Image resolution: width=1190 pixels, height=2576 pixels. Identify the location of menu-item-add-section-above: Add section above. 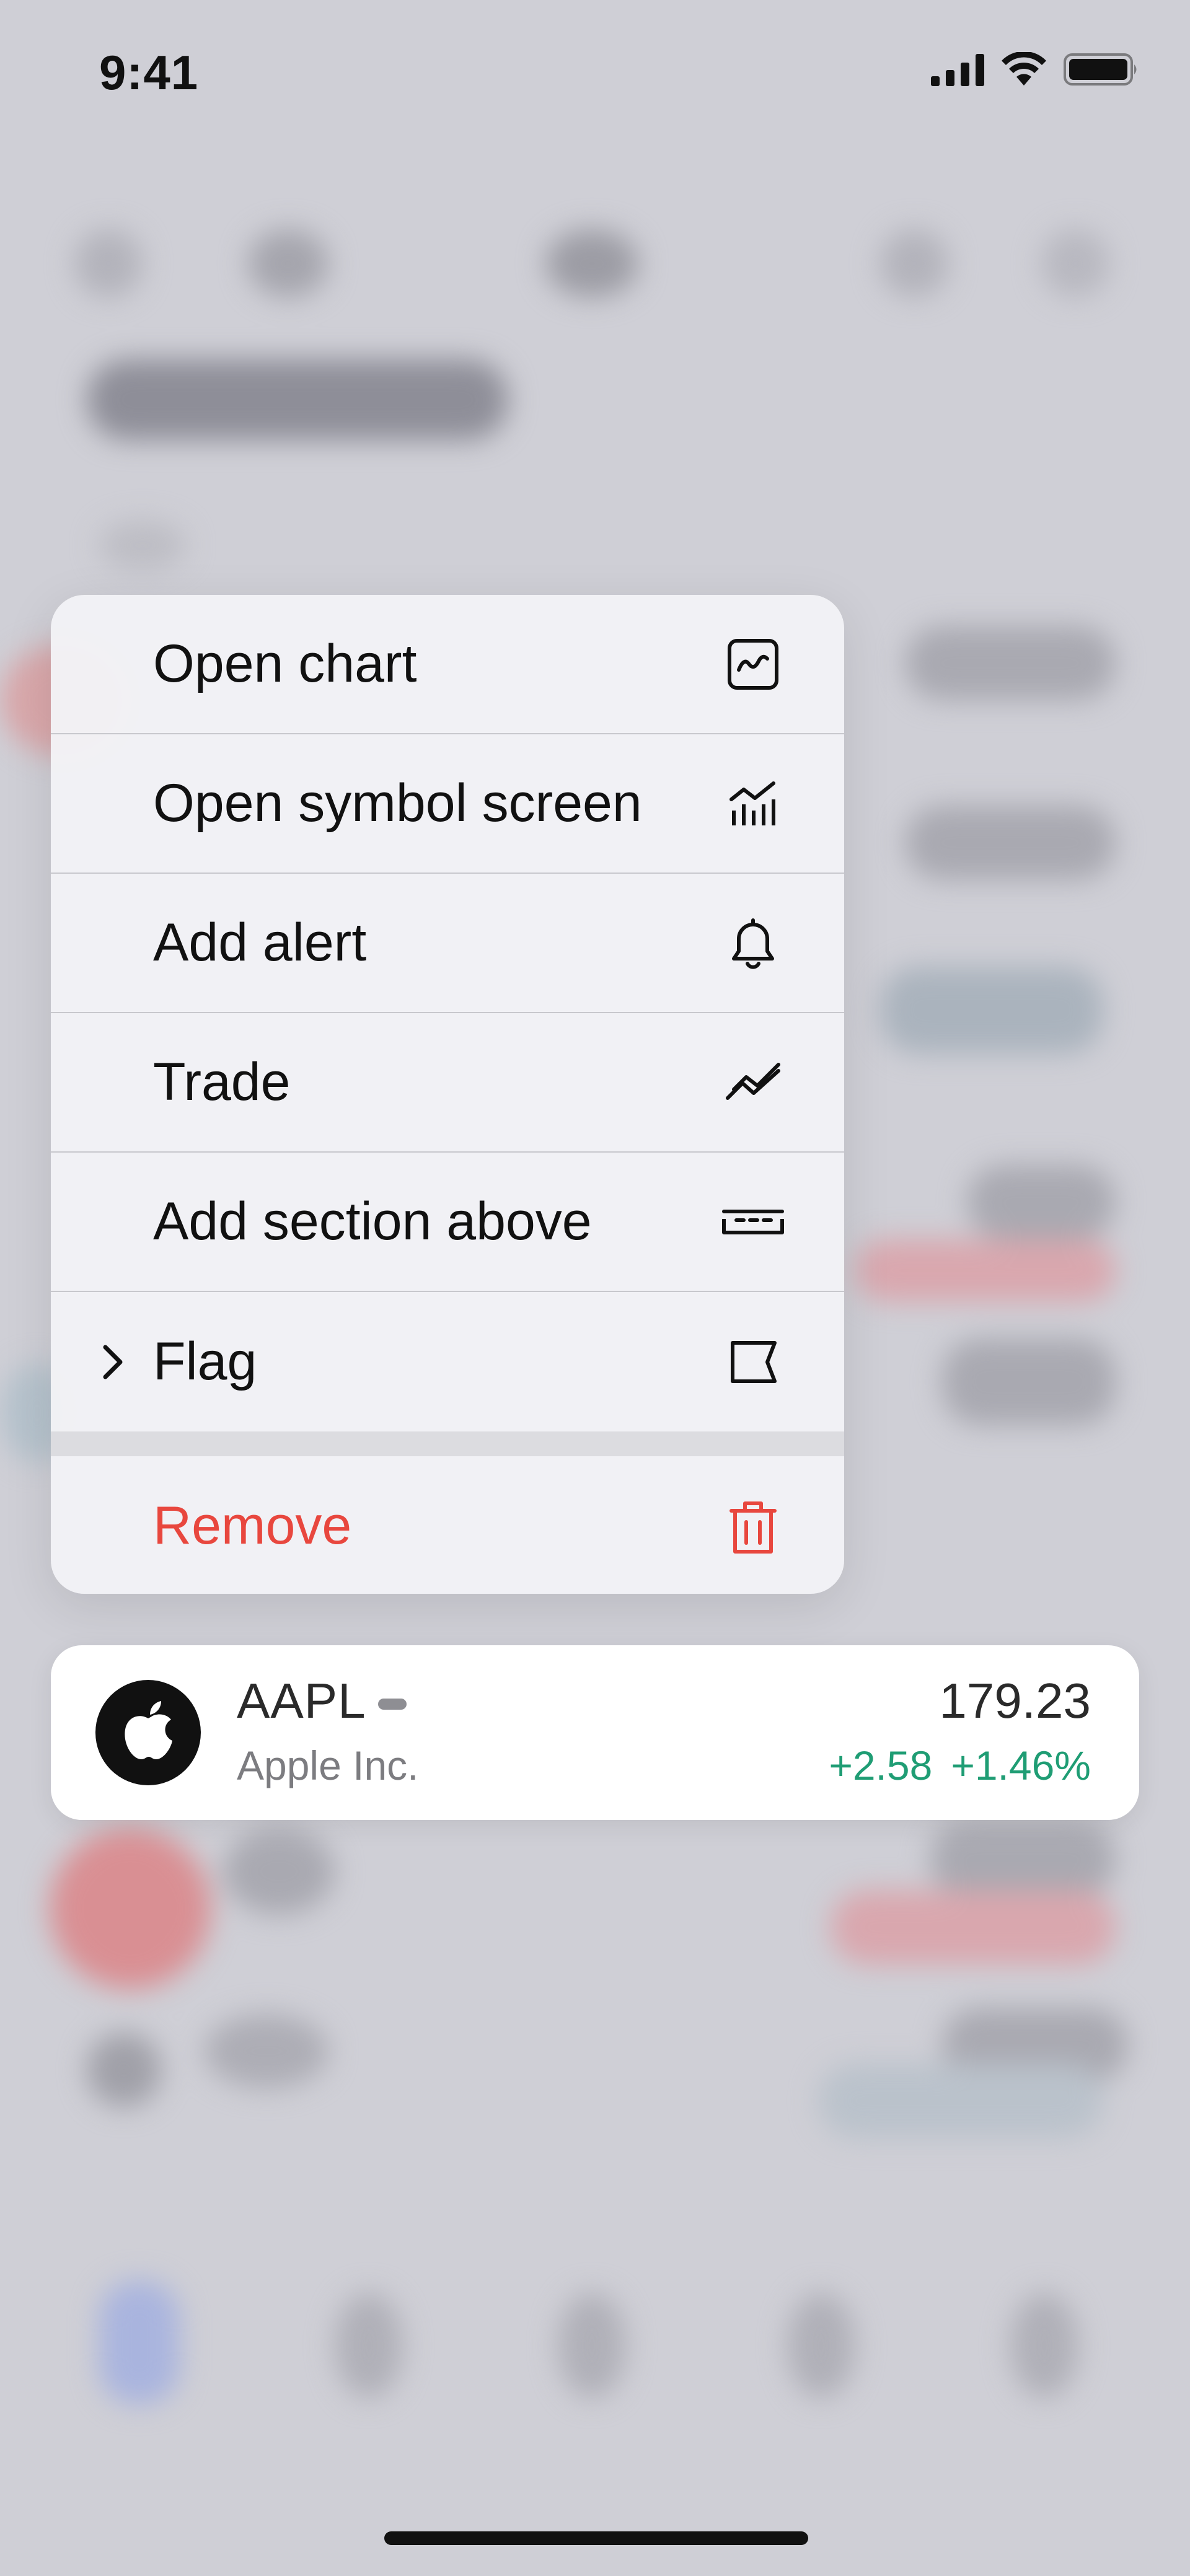
(447, 1223).